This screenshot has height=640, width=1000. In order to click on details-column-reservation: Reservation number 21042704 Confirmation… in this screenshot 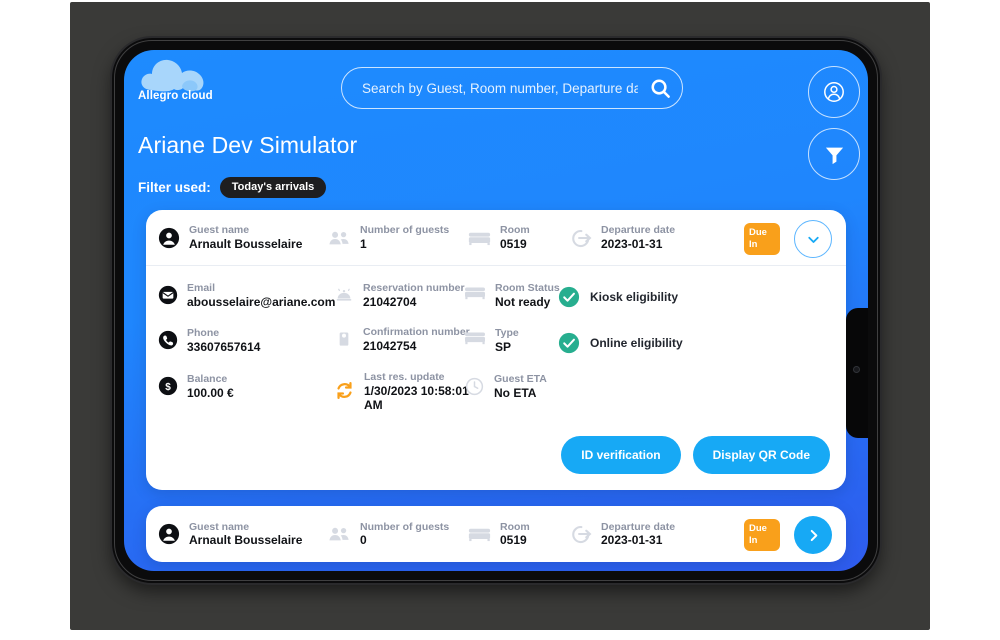, I will do `click(404, 356)`.